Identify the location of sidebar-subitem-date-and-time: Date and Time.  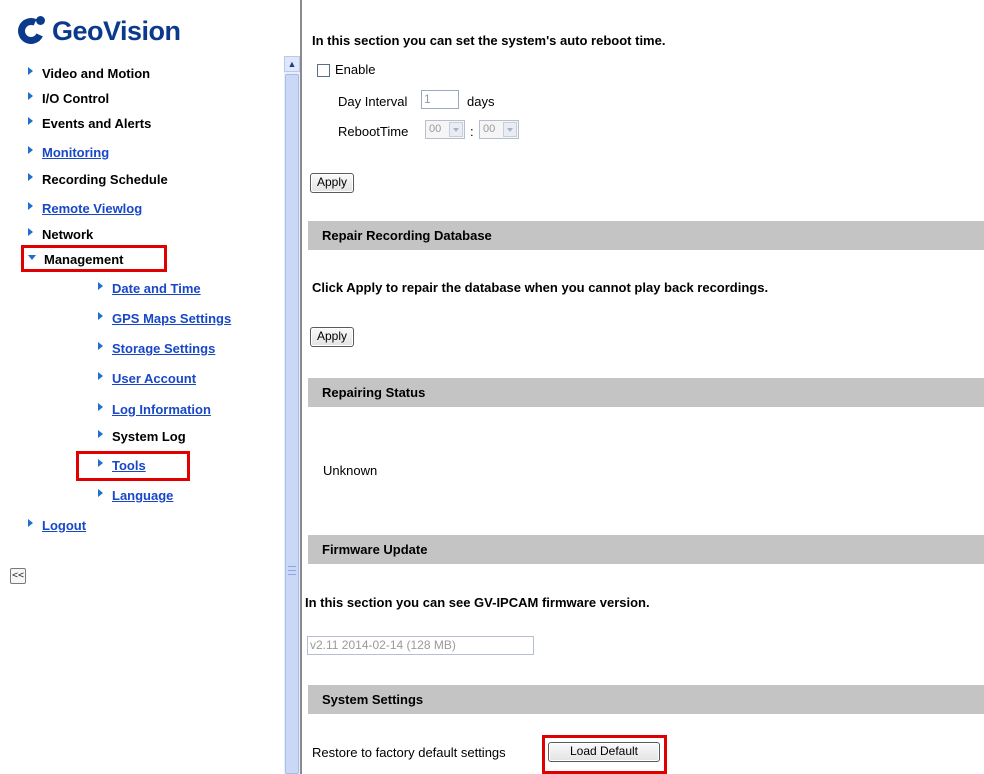
(149, 288).